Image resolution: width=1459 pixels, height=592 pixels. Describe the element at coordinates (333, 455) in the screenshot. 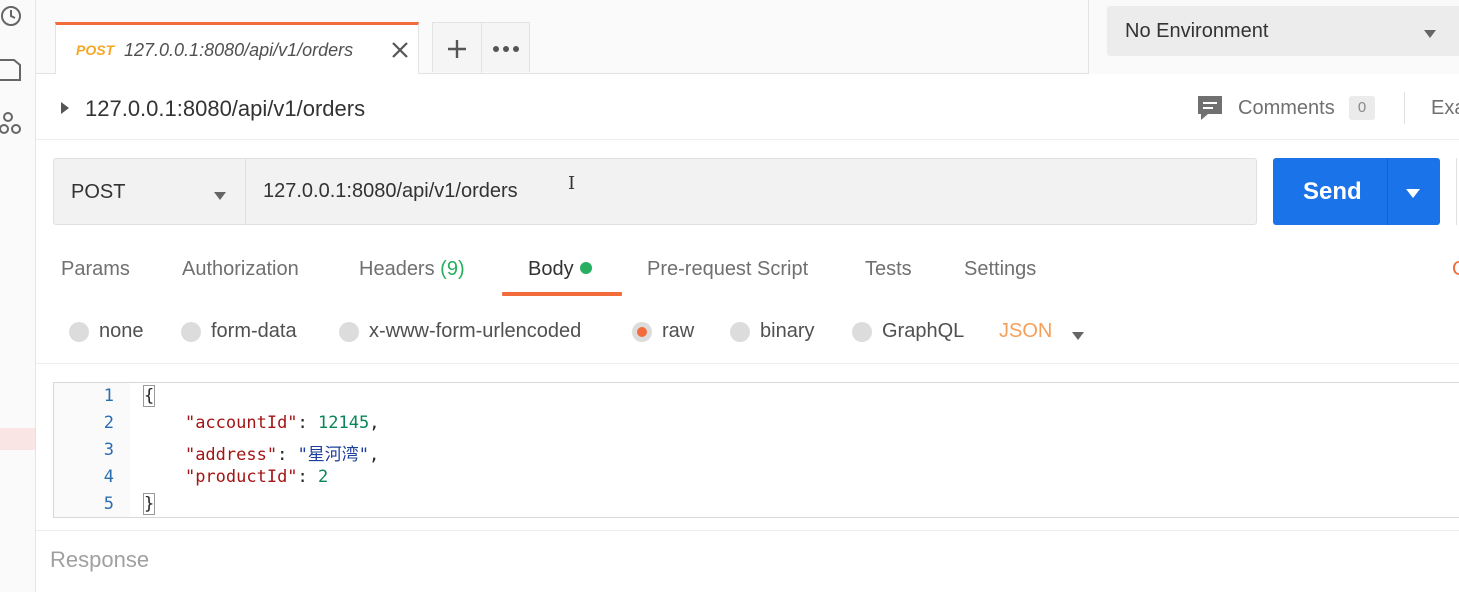

I see `json-value: "星河湾"` at that location.